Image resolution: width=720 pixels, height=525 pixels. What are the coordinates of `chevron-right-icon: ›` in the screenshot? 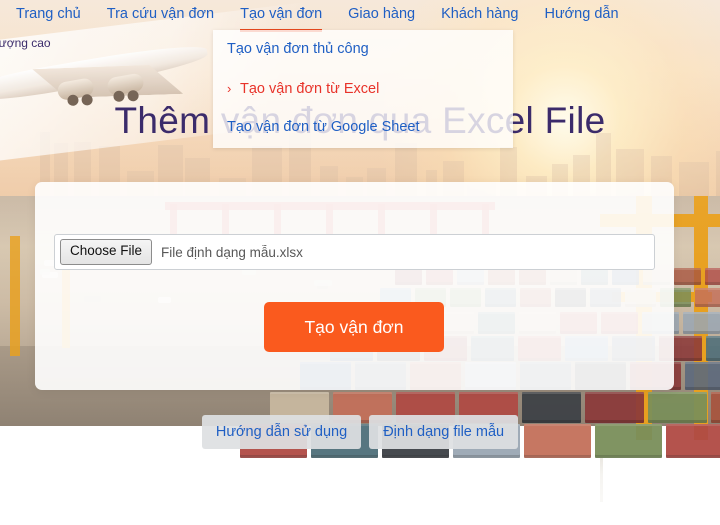 It's located at (229, 88).